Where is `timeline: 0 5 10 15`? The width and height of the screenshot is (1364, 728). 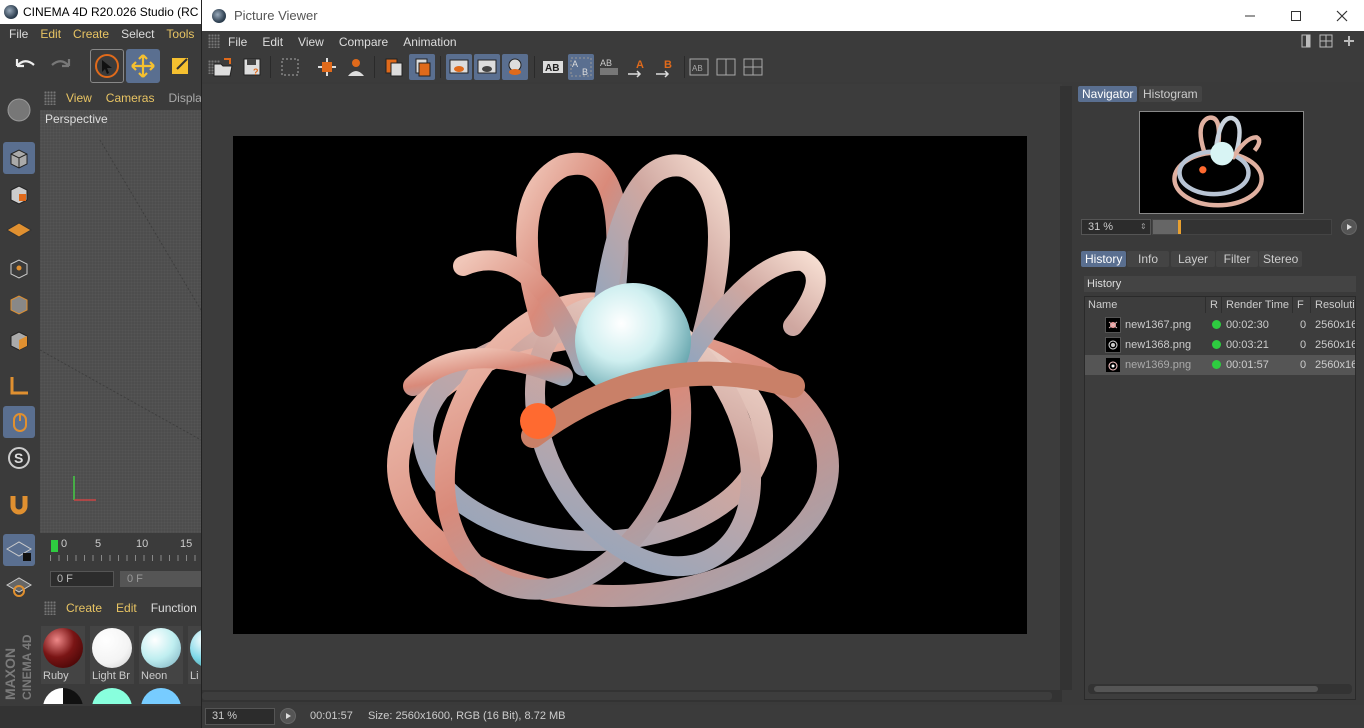
timeline: 0 5 10 15 is located at coordinates (120, 550).